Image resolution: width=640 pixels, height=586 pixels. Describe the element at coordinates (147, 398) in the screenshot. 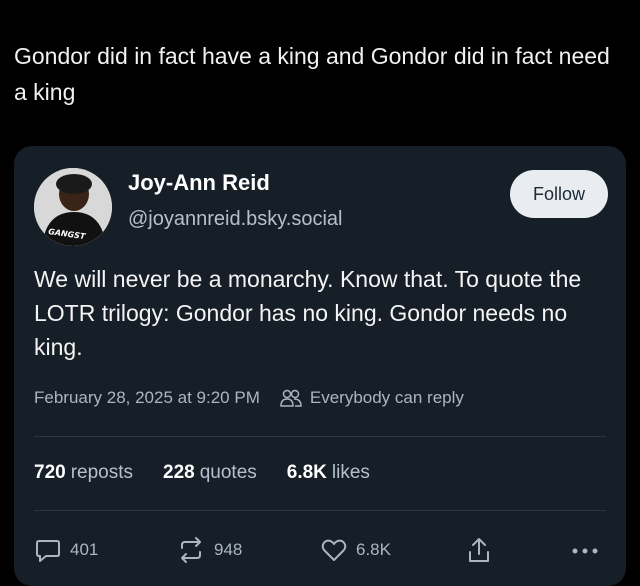

I see `post-timestamp: February 28, 2025 at 9:20 PM` at that location.